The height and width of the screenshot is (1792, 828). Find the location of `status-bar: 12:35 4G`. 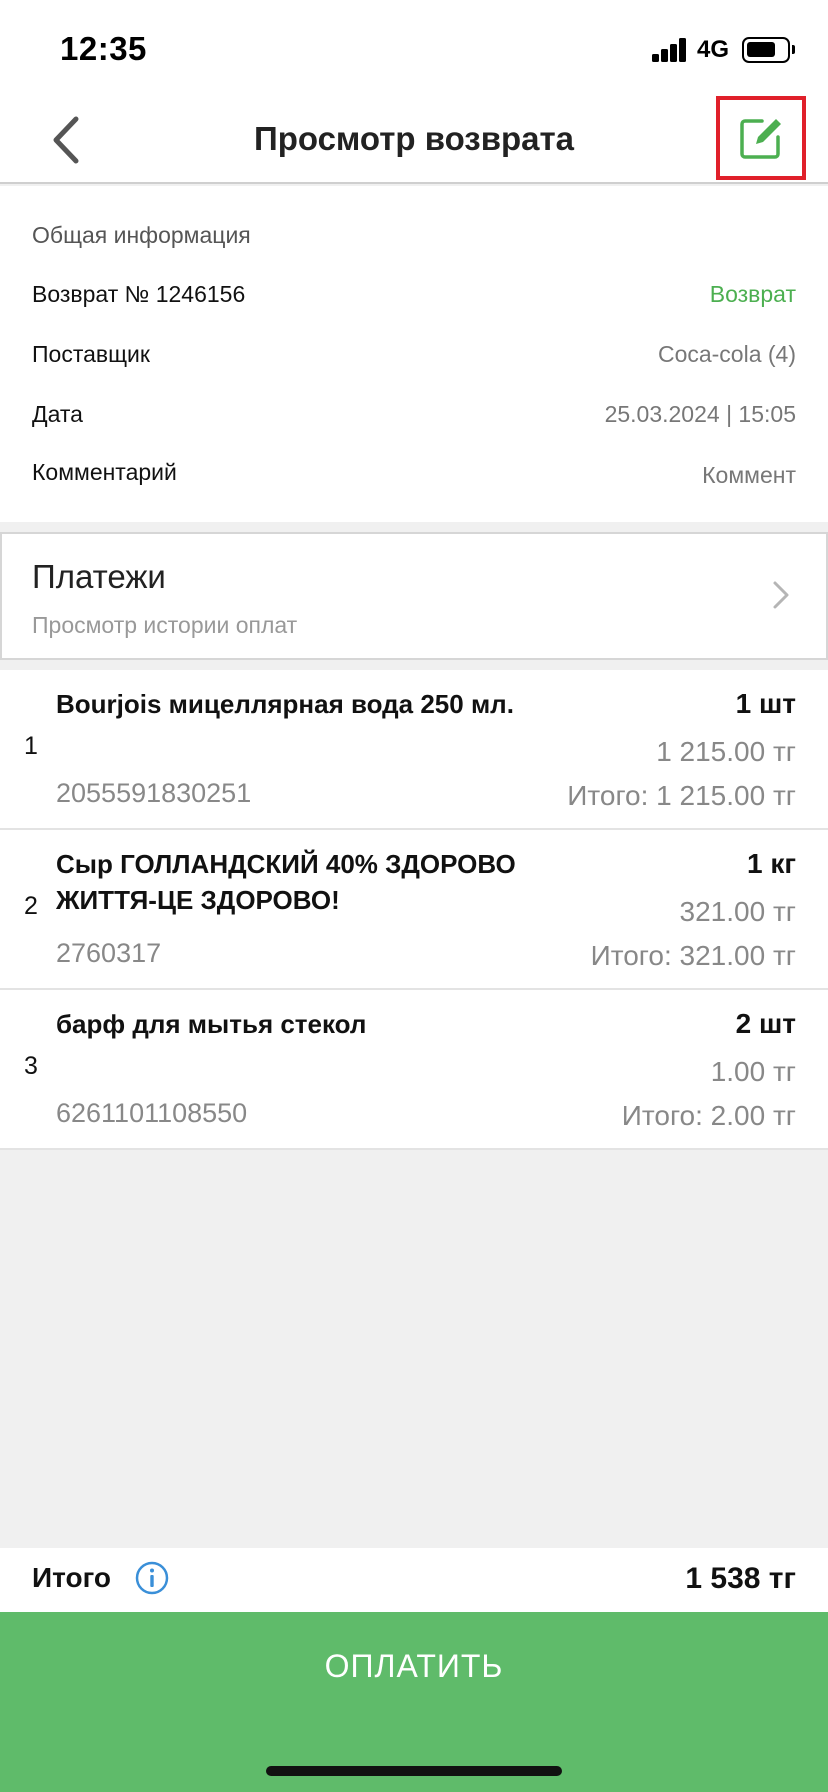

status-bar: 12:35 4G is located at coordinates (414, 48).